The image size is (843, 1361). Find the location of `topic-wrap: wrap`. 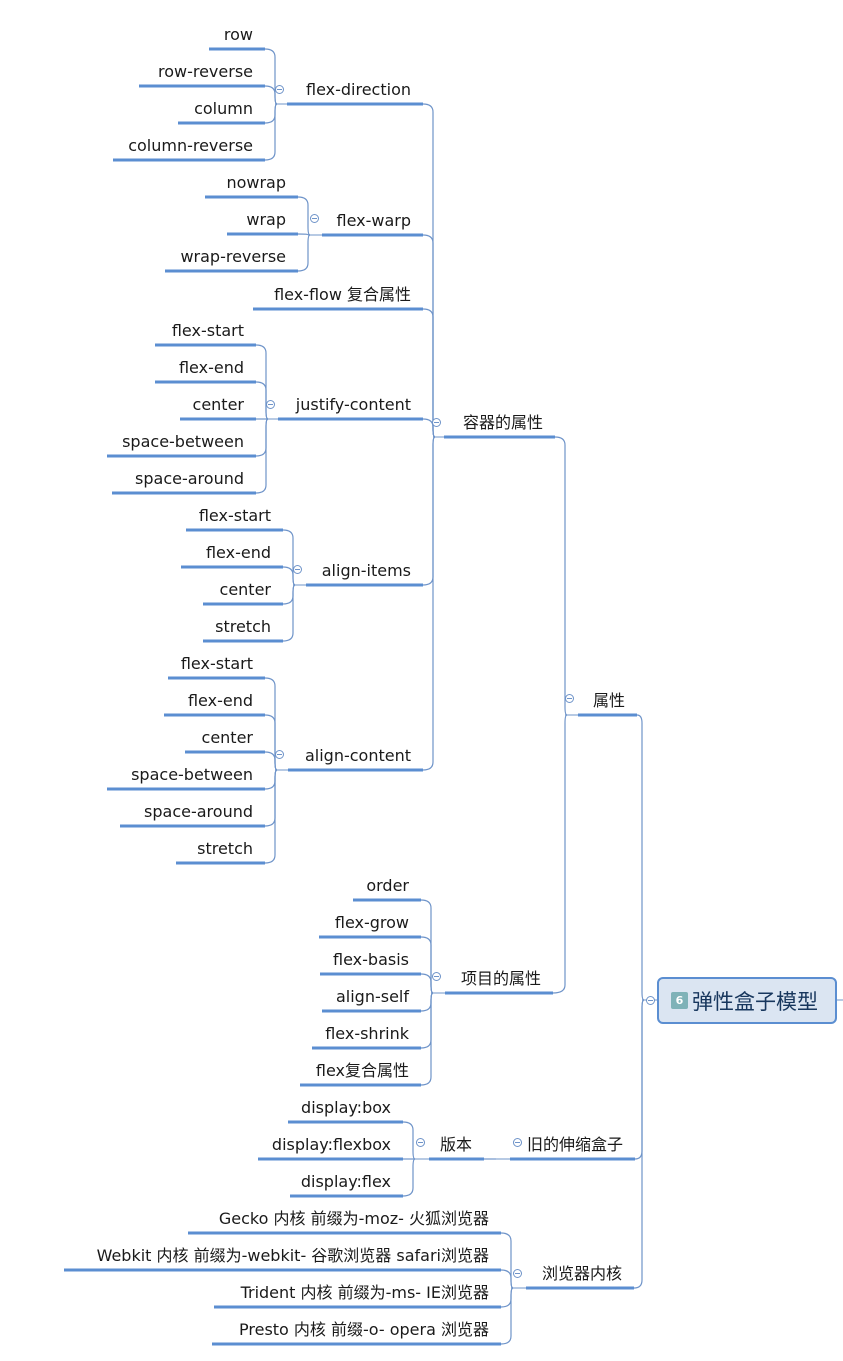

topic-wrap: wrap is located at coordinates (266, 220).